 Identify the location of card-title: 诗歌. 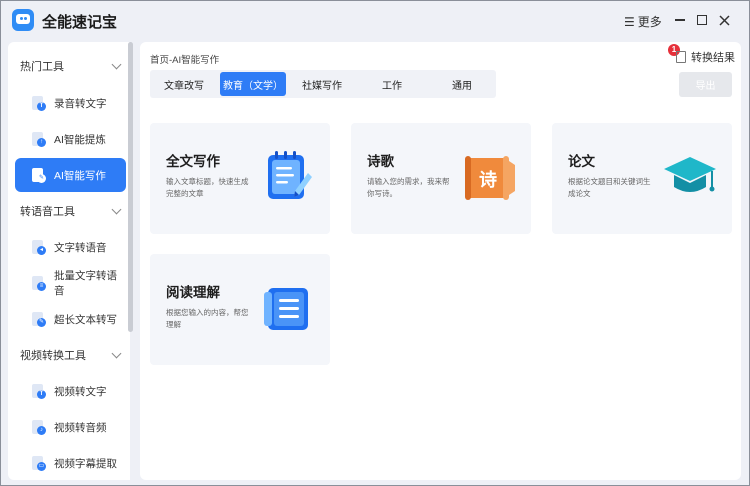
(380, 161).